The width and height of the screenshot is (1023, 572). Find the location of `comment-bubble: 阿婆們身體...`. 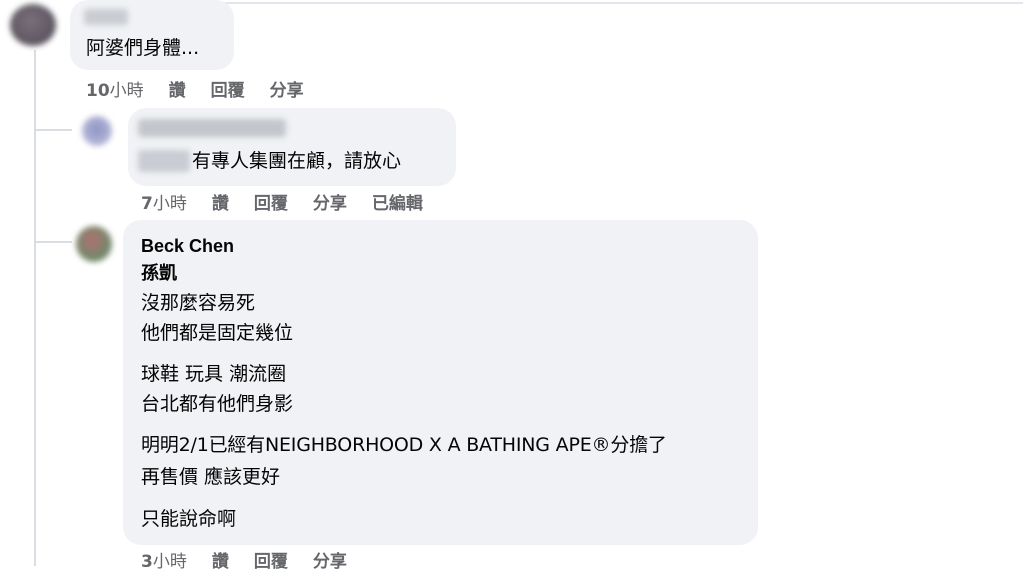

comment-bubble: 阿婆們身體... is located at coordinates (152, 35).